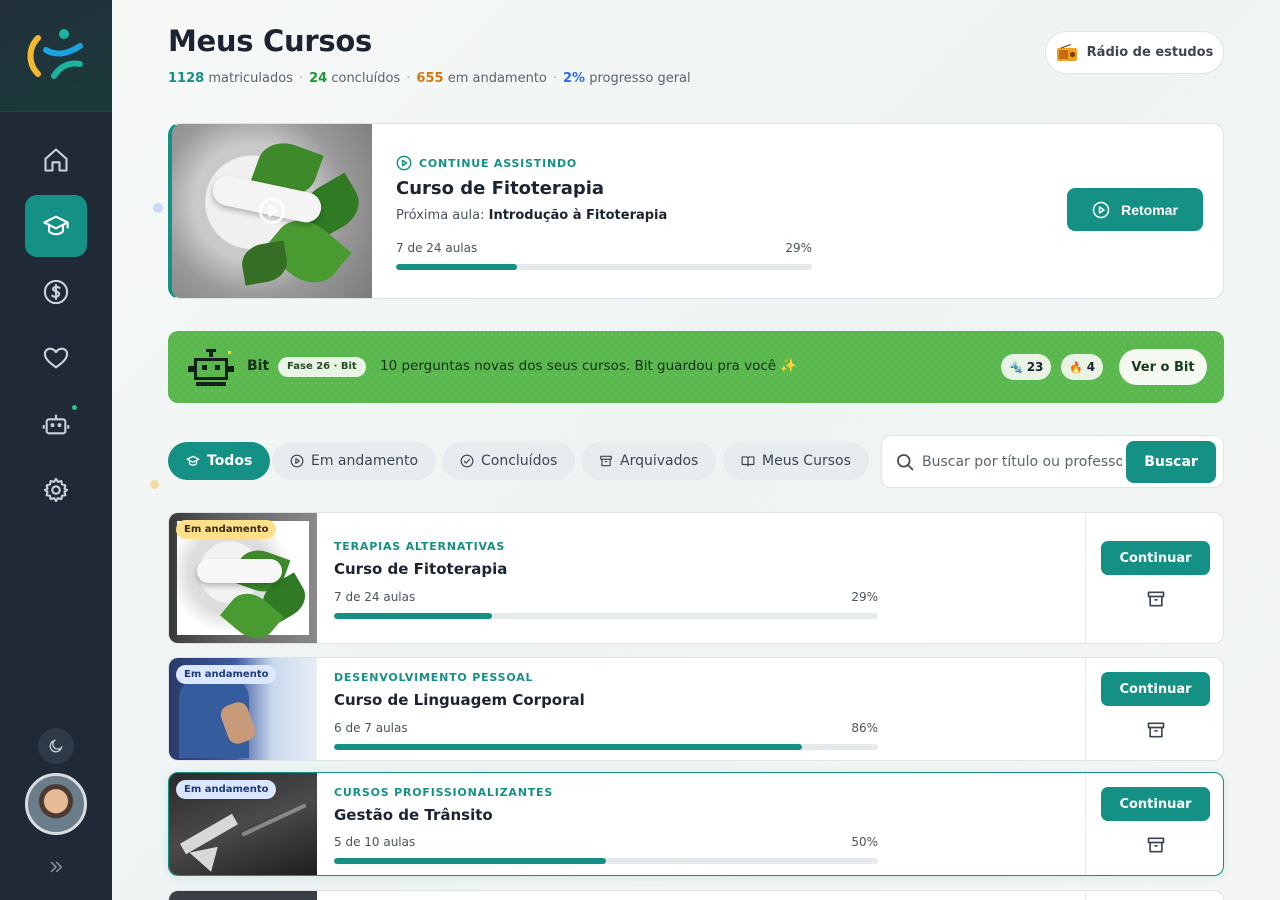 The image size is (1280, 900). What do you see at coordinates (366, 78) in the screenshot?
I see `completed-label: concluídos` at bounding box center [366, 78].